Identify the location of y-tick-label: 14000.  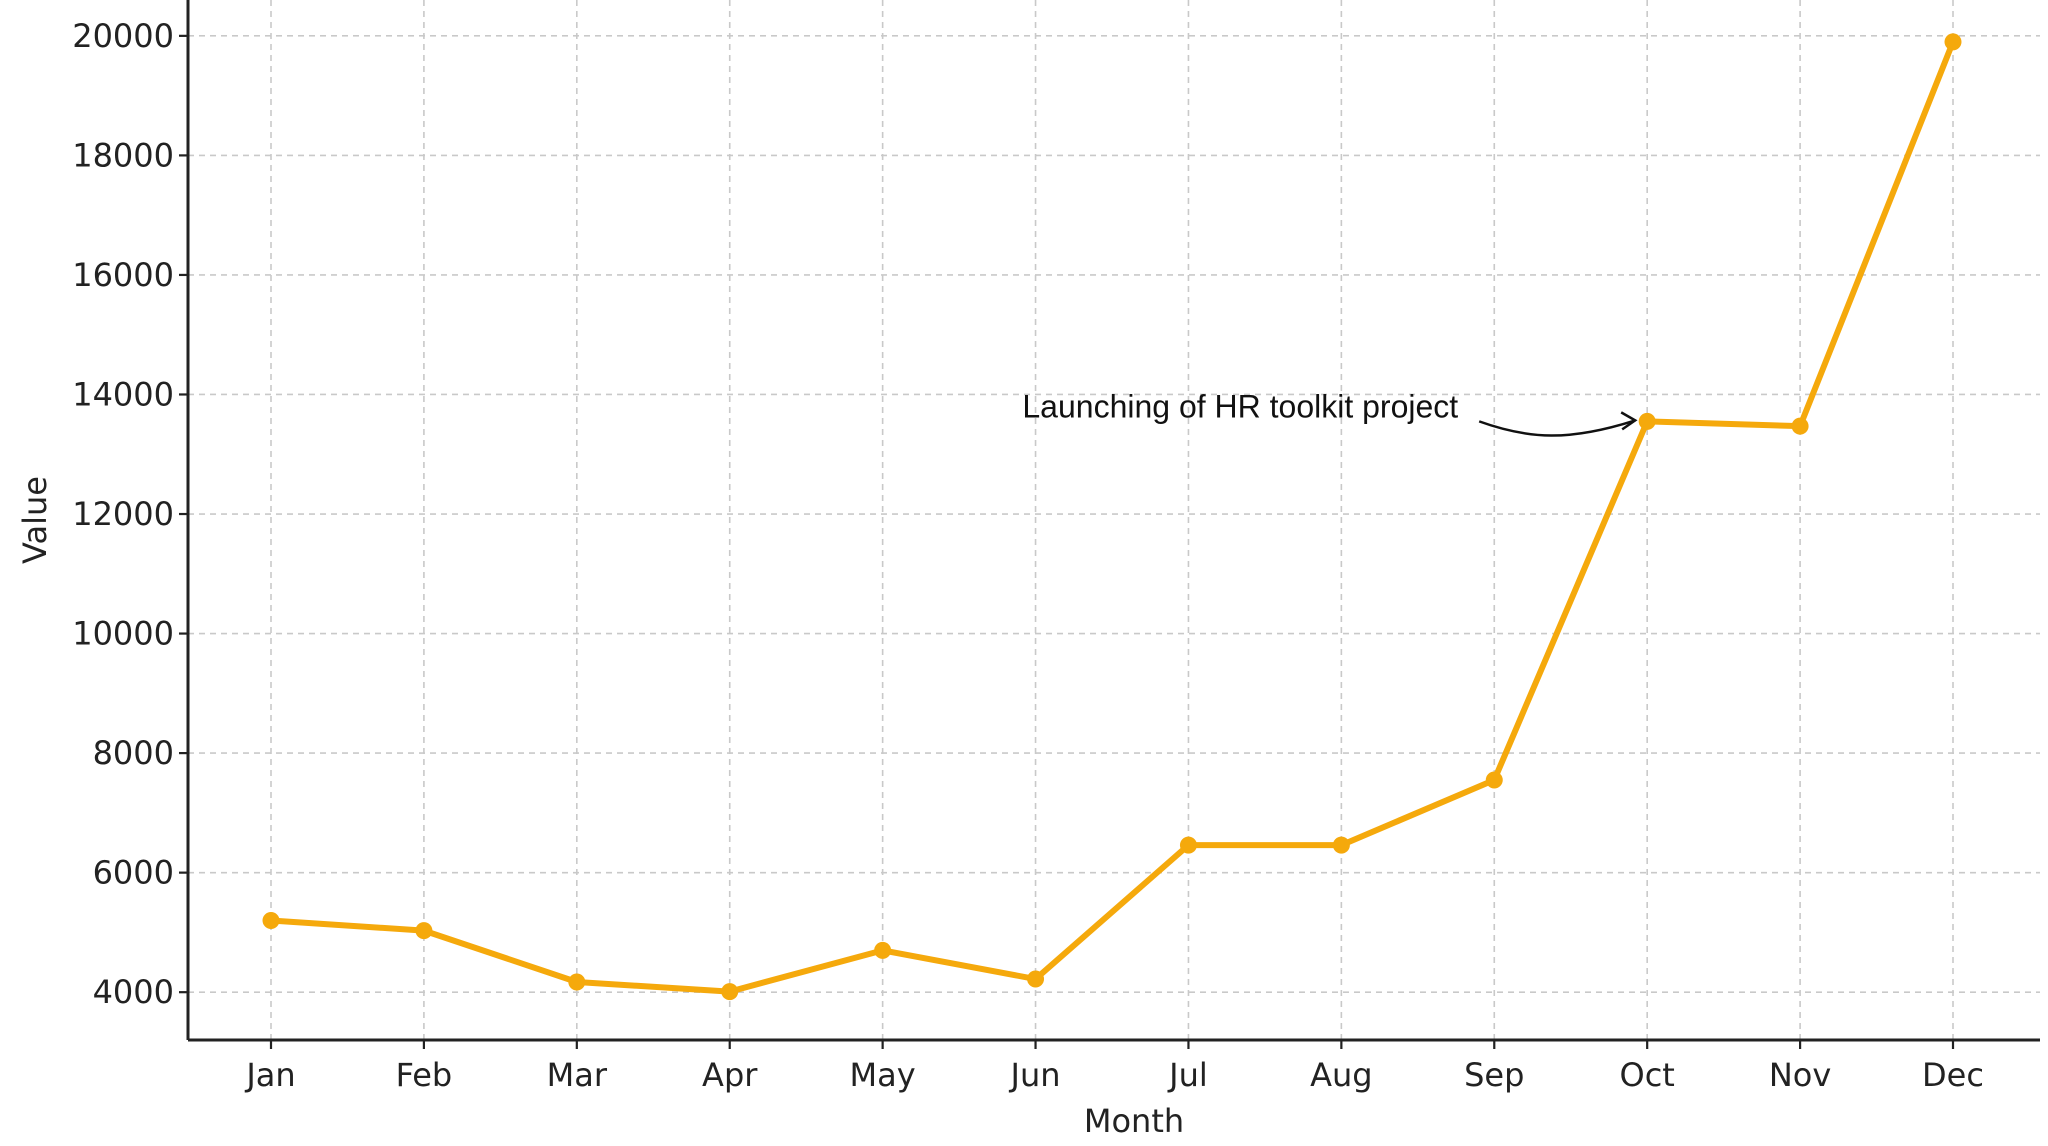
(123, 394).